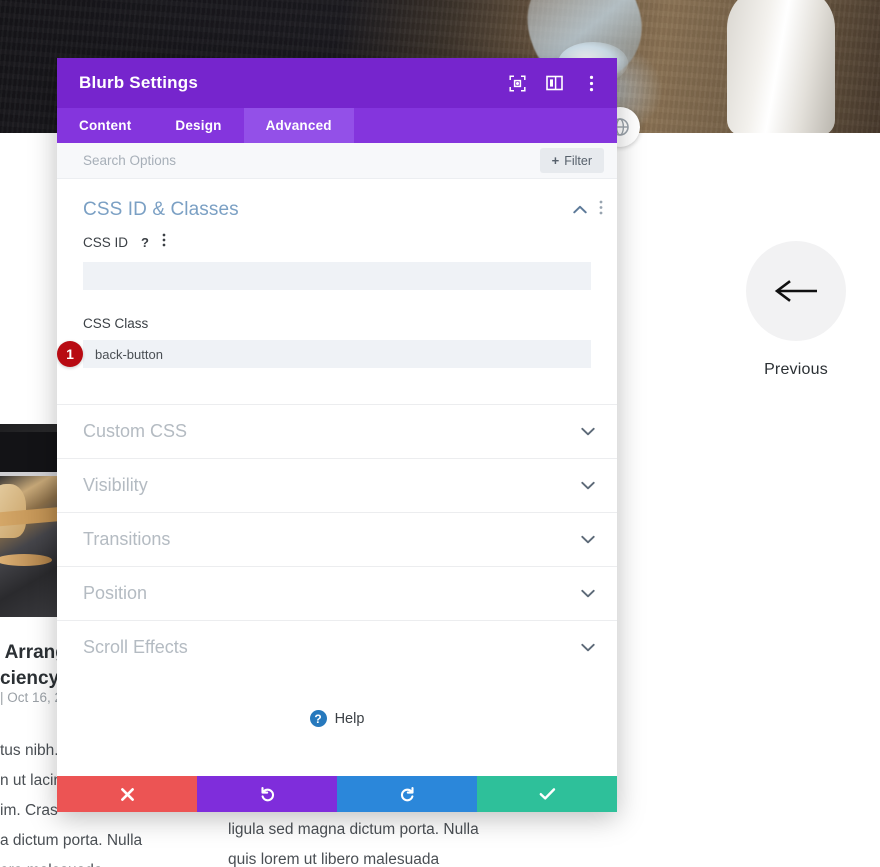 Image resolution: width=880 pixels, height=867 pixels. What do you see at coordinates (337, 700) in the screenshot?
I see `help-row: ? Help` at bounding box center [337, 700].